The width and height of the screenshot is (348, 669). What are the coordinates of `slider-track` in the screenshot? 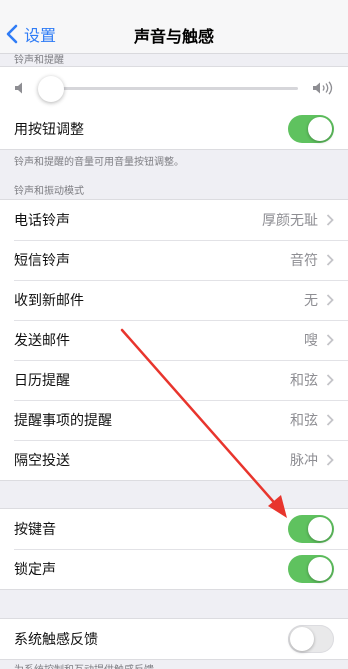 It's located at (169, 88).